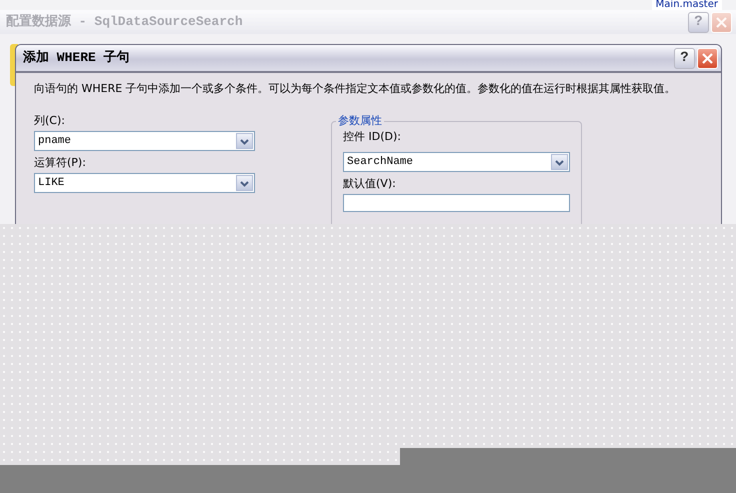 The width and height of the screenshot is (736, 493). Describe the element at coordinates (60, 163) in the screenshot. I see `field-label: 运算符(P):` at that location.